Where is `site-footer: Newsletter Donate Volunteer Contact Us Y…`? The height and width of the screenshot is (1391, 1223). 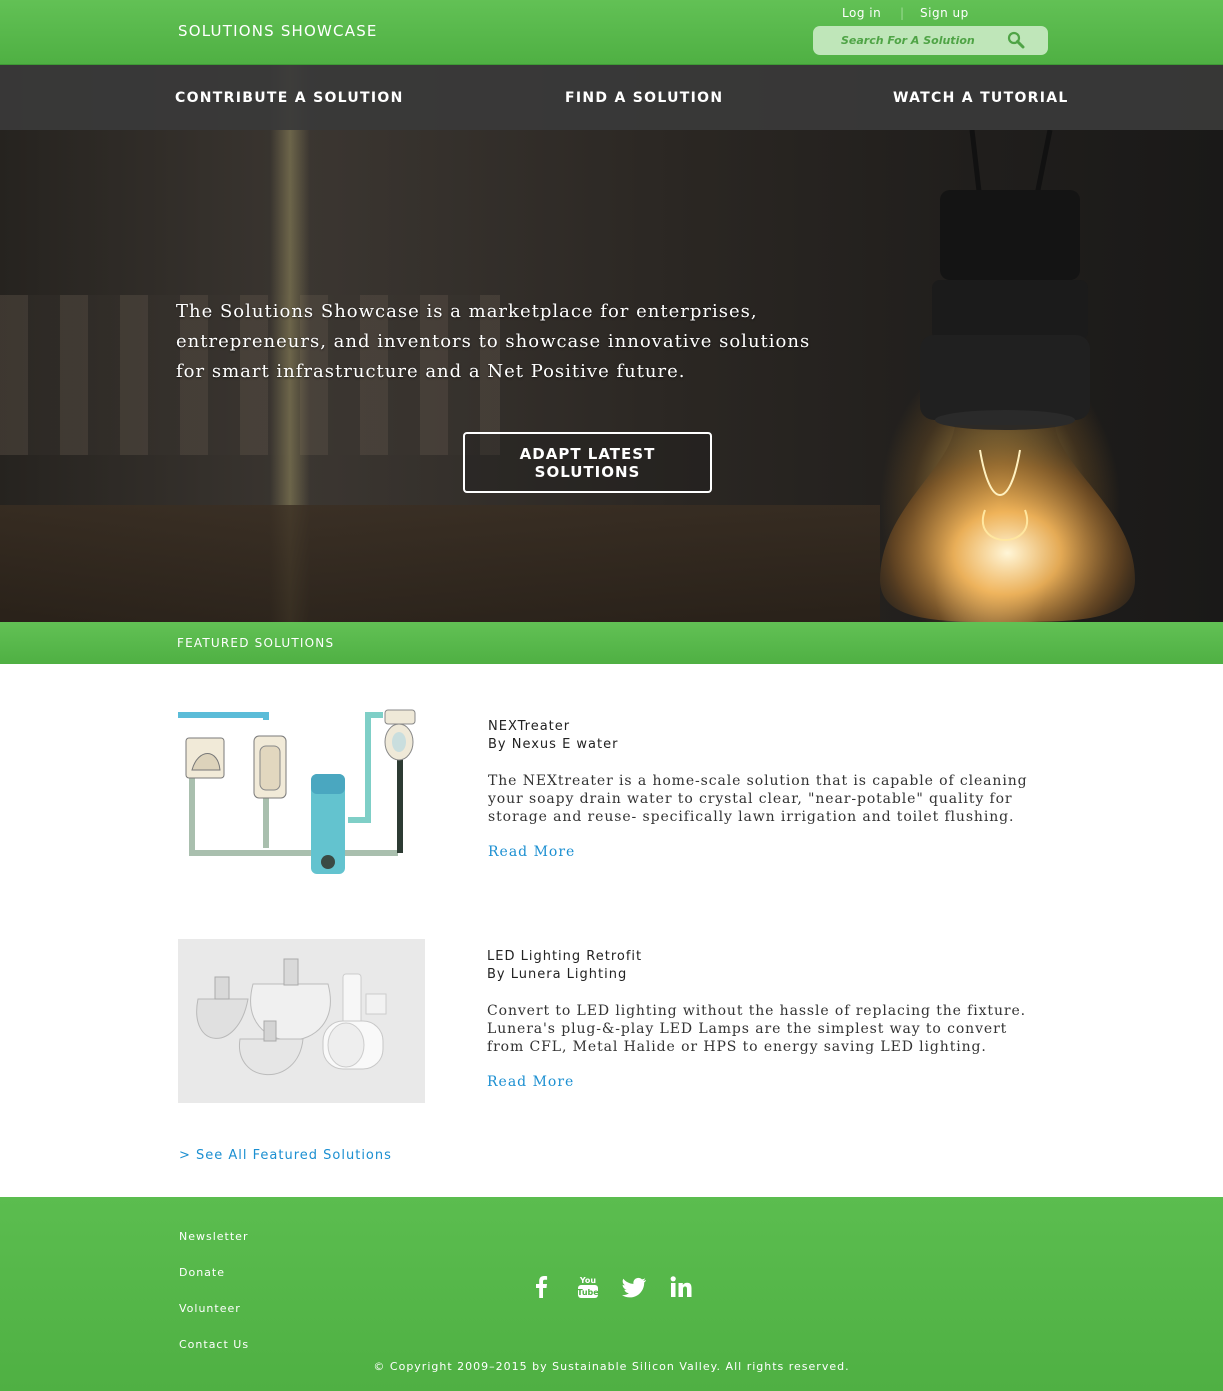 site-footer: Newsletter Donate Volunteer Contact Us Y… is located at coordinates (611, 1294).